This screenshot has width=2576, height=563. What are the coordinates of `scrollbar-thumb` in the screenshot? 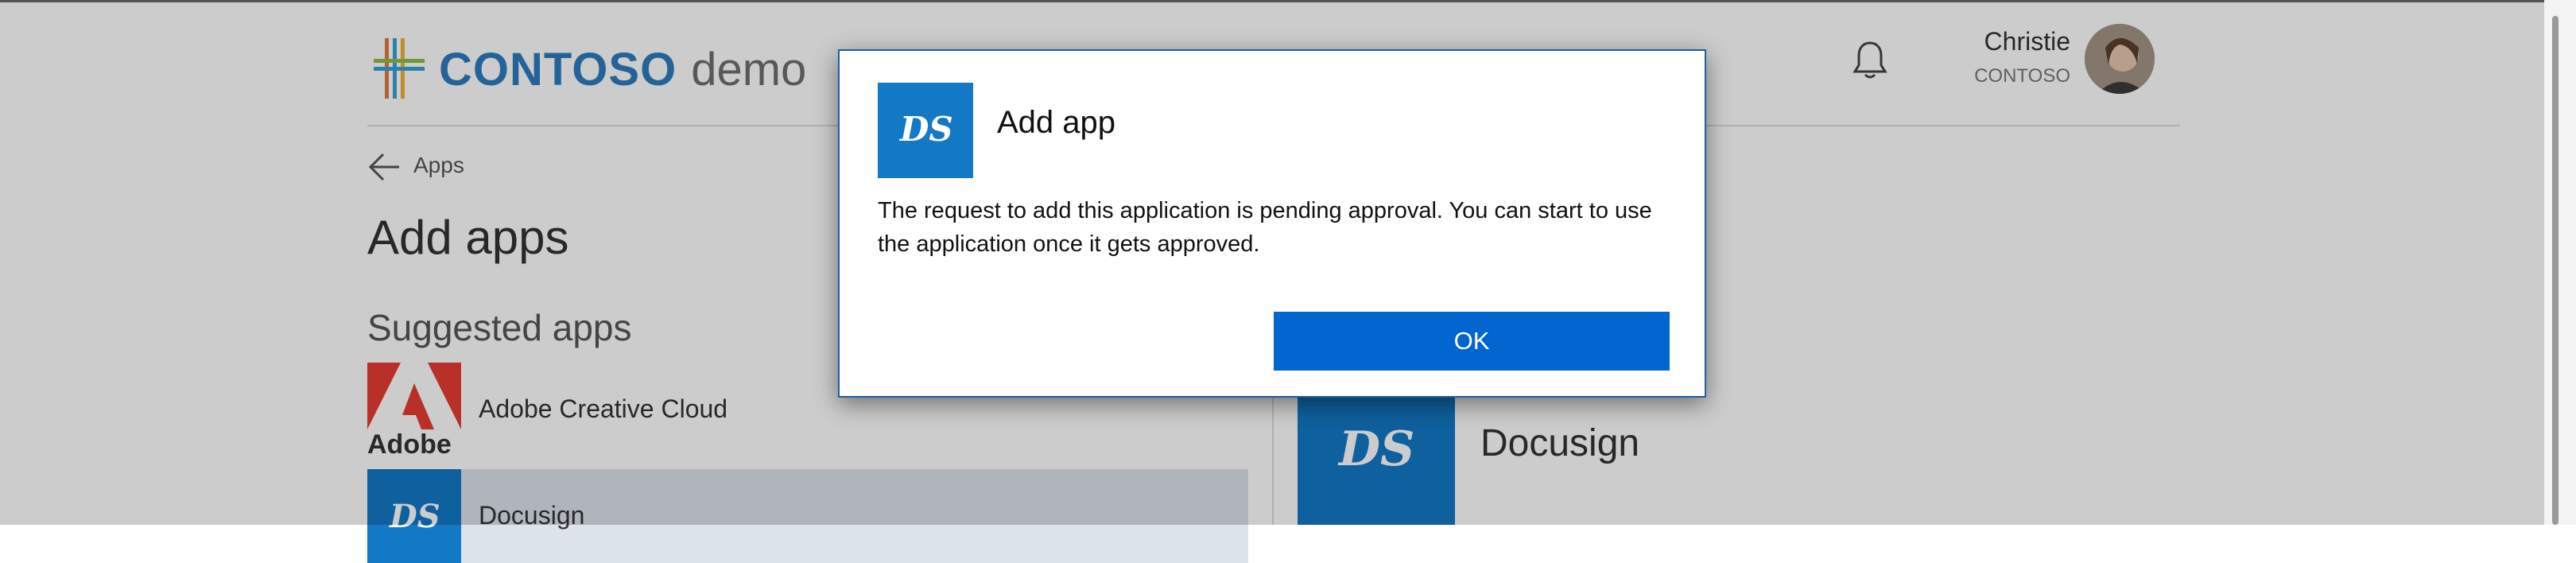 It's located at (2556, 270).